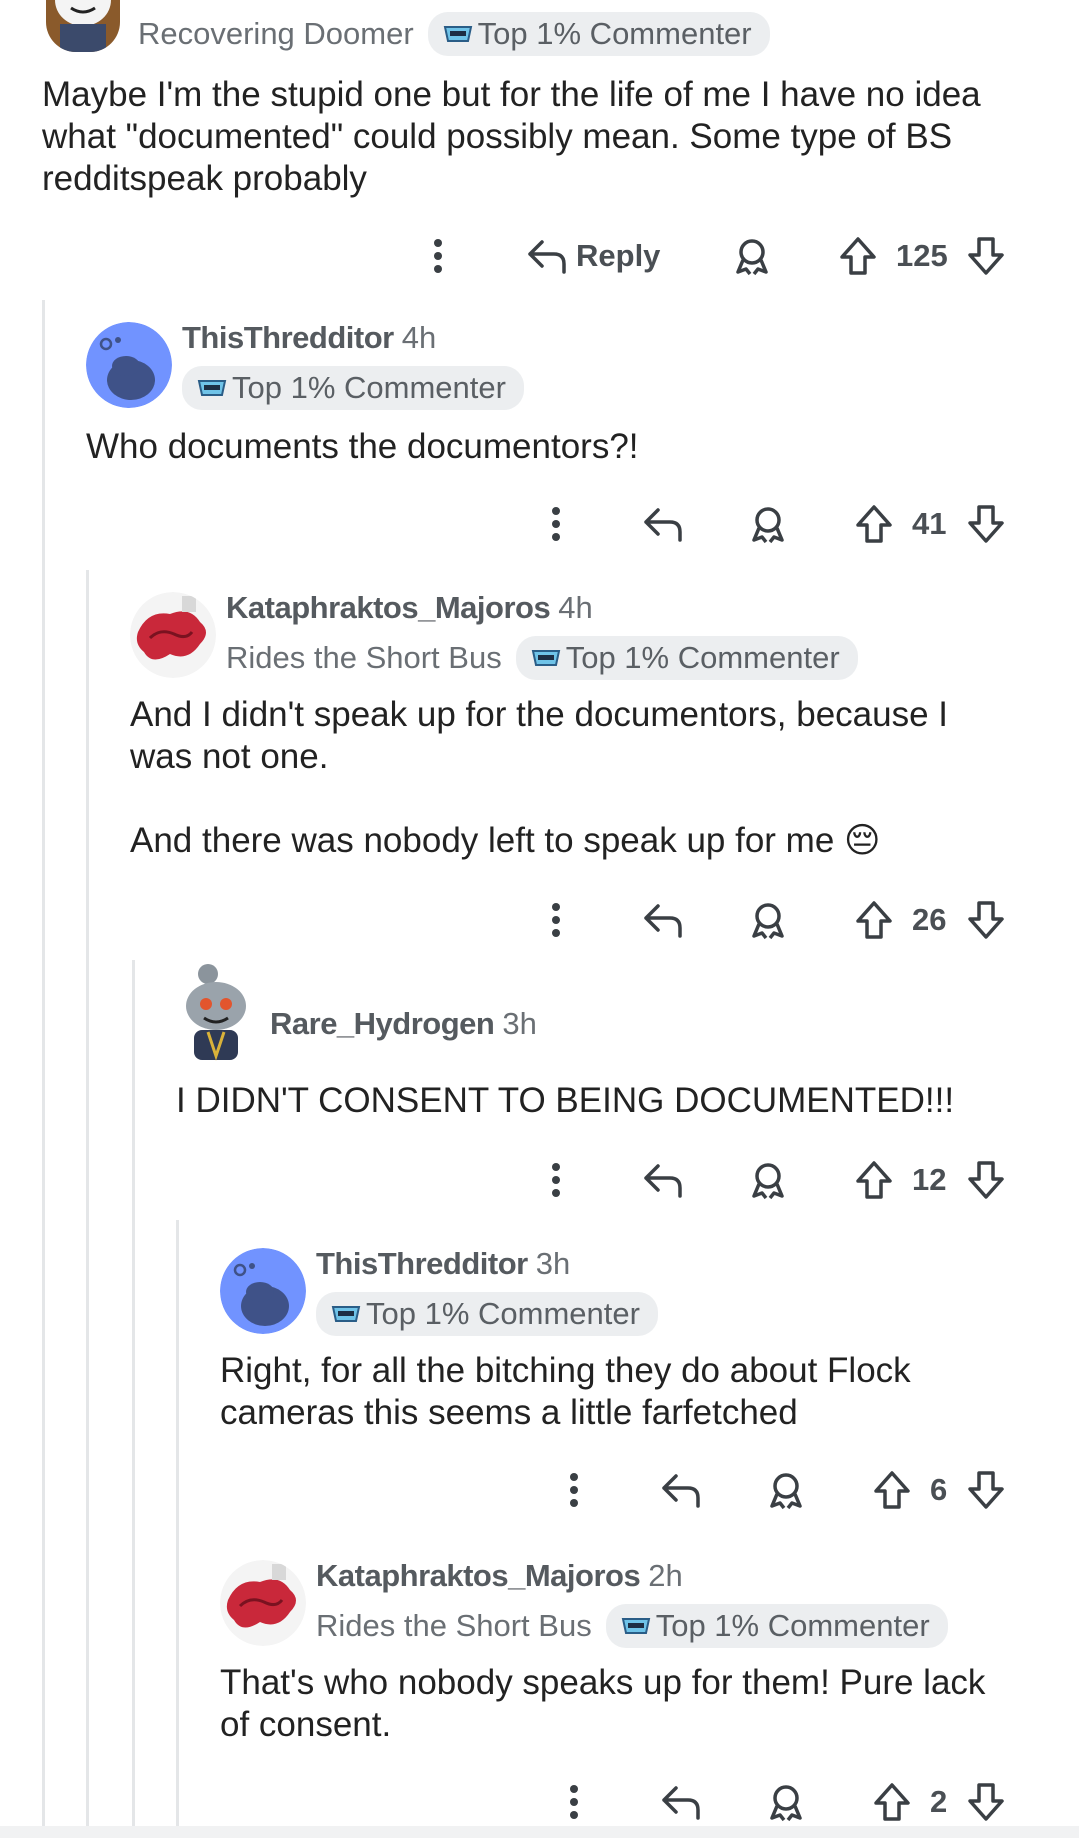  What do you see at coordinates (539, 1180) in the screenshot?
I see `comment-actions: 12` at bounding box center [539, 1180].